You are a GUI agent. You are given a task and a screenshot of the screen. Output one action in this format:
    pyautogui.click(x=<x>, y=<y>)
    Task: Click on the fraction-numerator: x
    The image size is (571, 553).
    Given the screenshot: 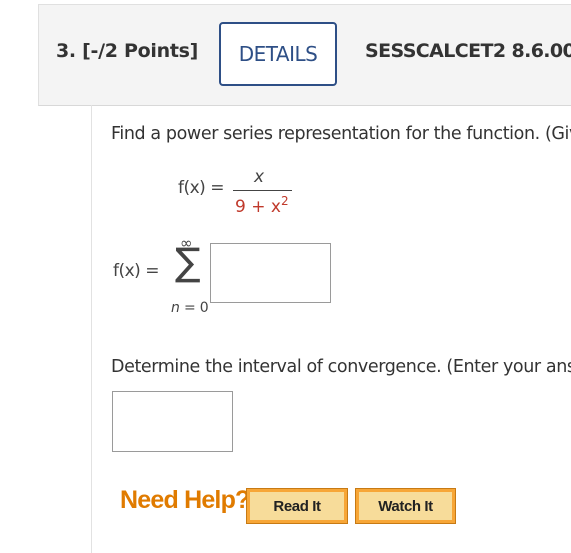 What is the action you would take?
    pyautogui.click(x=259, y=177)
    